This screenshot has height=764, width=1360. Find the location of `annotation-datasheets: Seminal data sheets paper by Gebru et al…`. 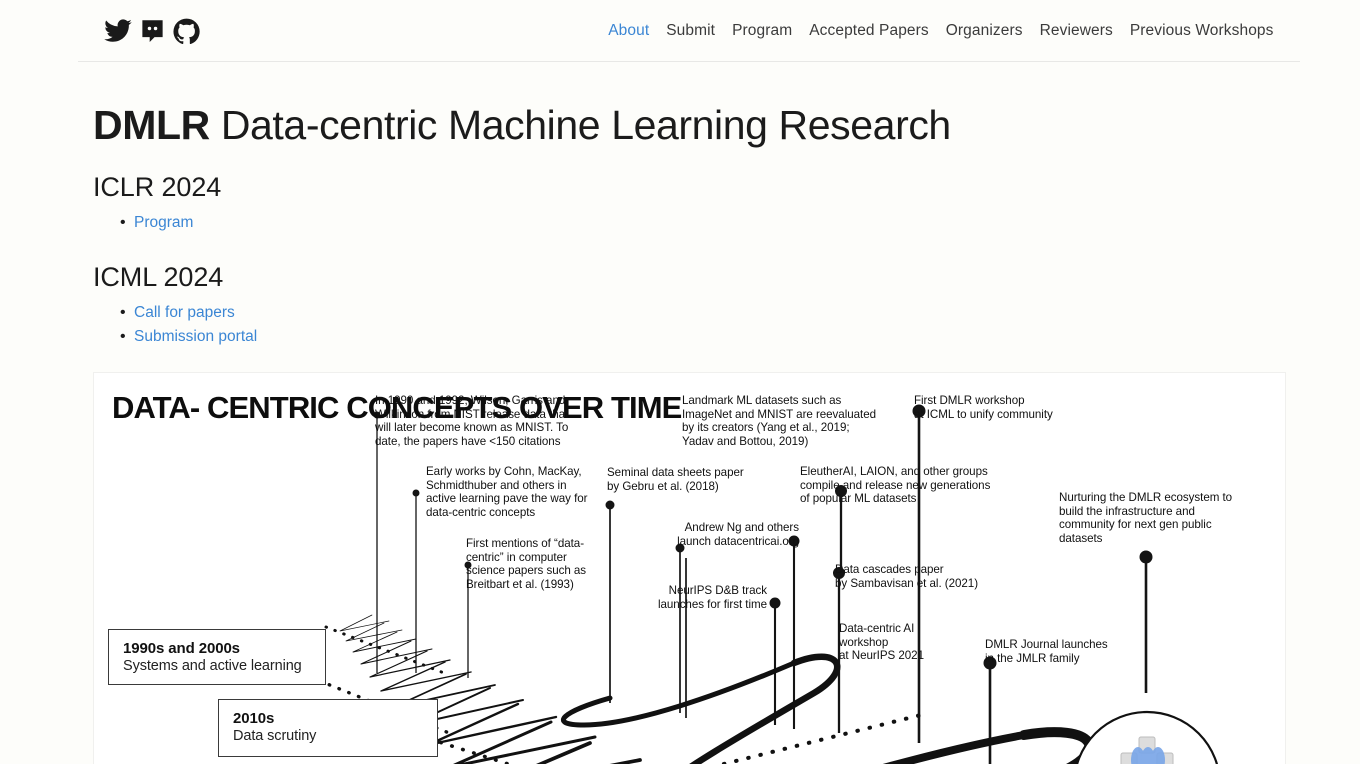

annotation-datasheets: Seminal data sheets paper by Gebru et al… is located at coordinates (675, 479).